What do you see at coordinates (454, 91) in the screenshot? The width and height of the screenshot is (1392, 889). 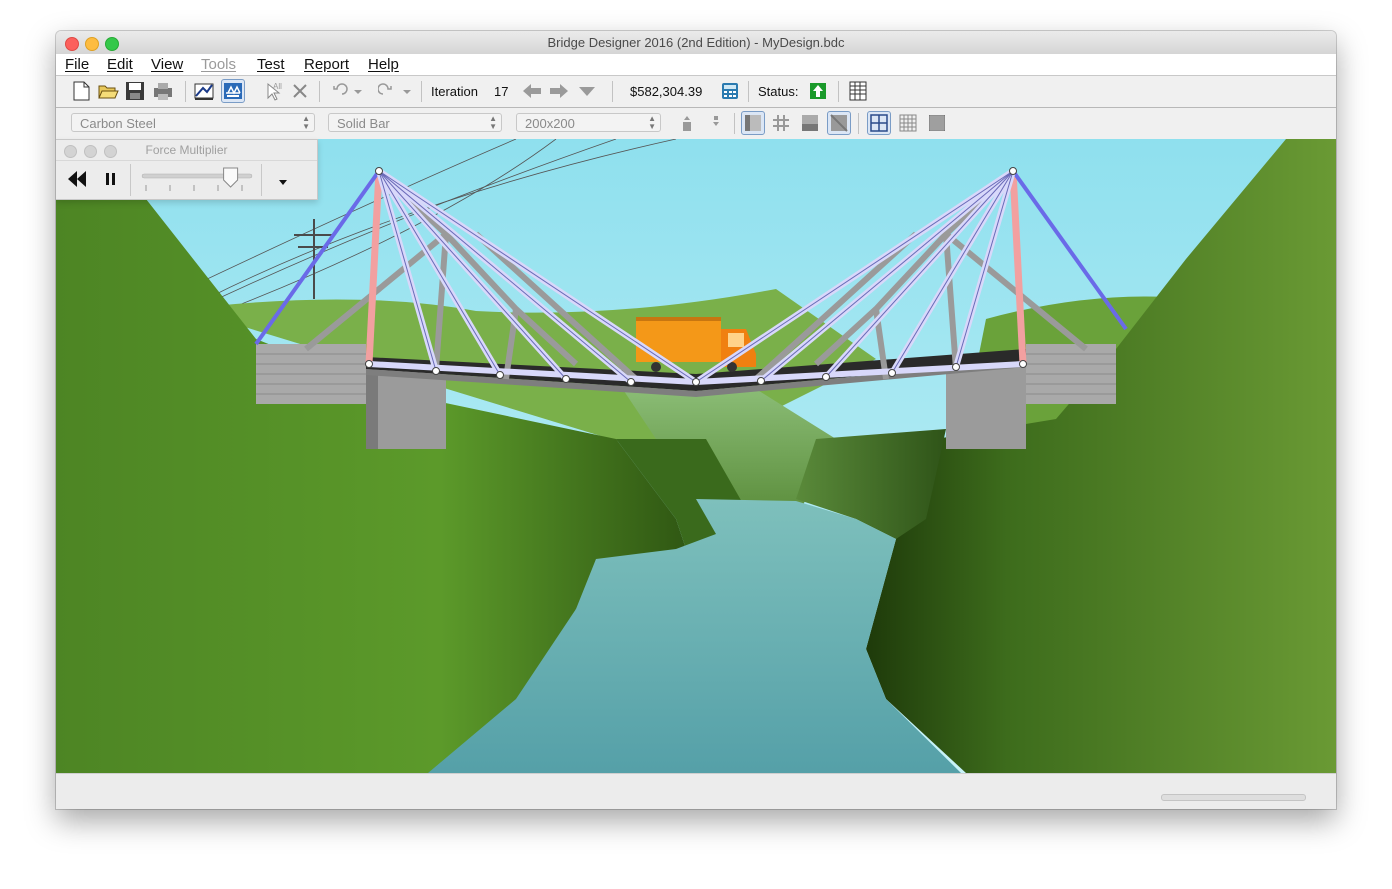 I see `iteration-label: Iteration` at bounding box center [454, 91].